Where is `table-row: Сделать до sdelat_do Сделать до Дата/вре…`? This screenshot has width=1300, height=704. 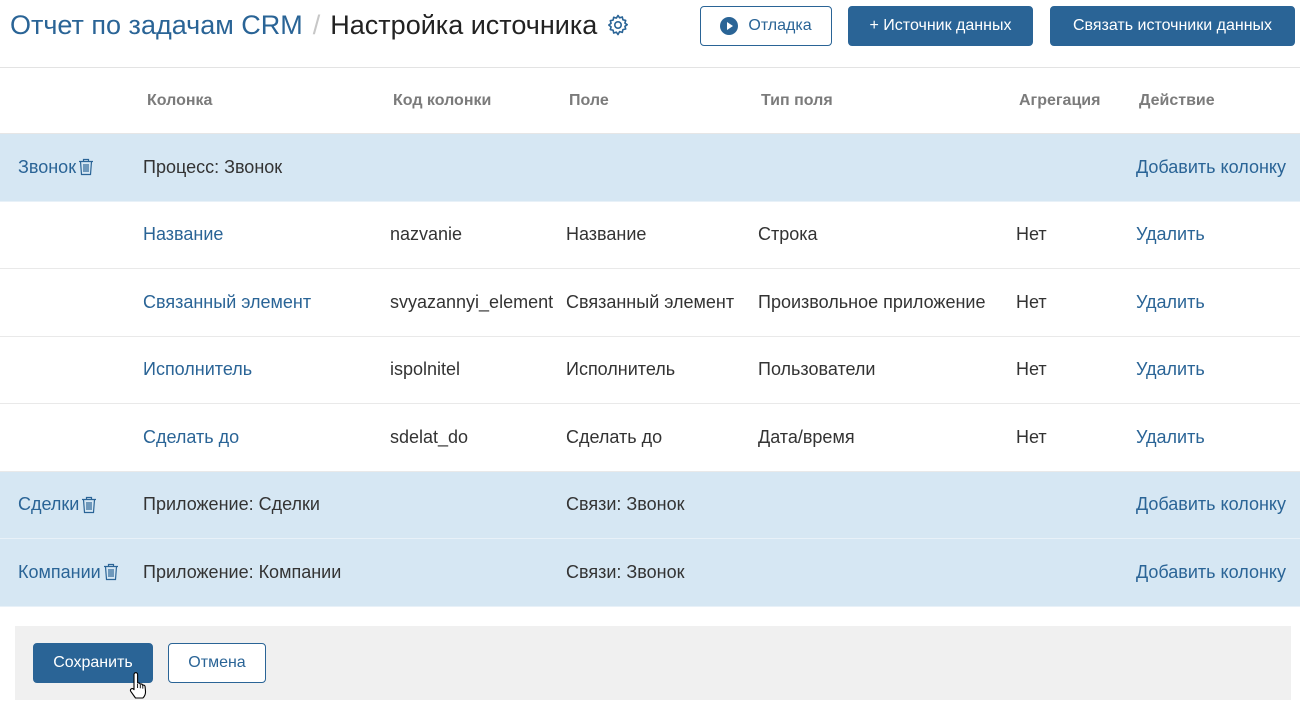 table-row: Сделать до sdelat_do Сделать до Дата/вре… is located at coordinates (650, 438).